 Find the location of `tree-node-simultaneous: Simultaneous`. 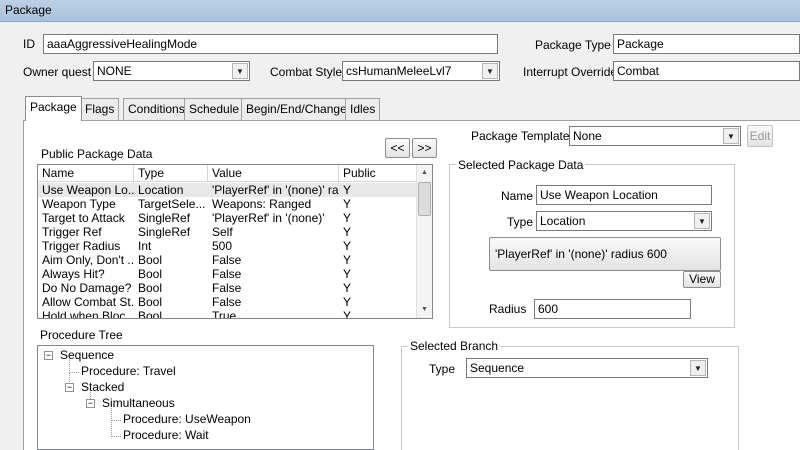

tree-node-simultaneous: Simultaneous is located at coordinates (138, 403).